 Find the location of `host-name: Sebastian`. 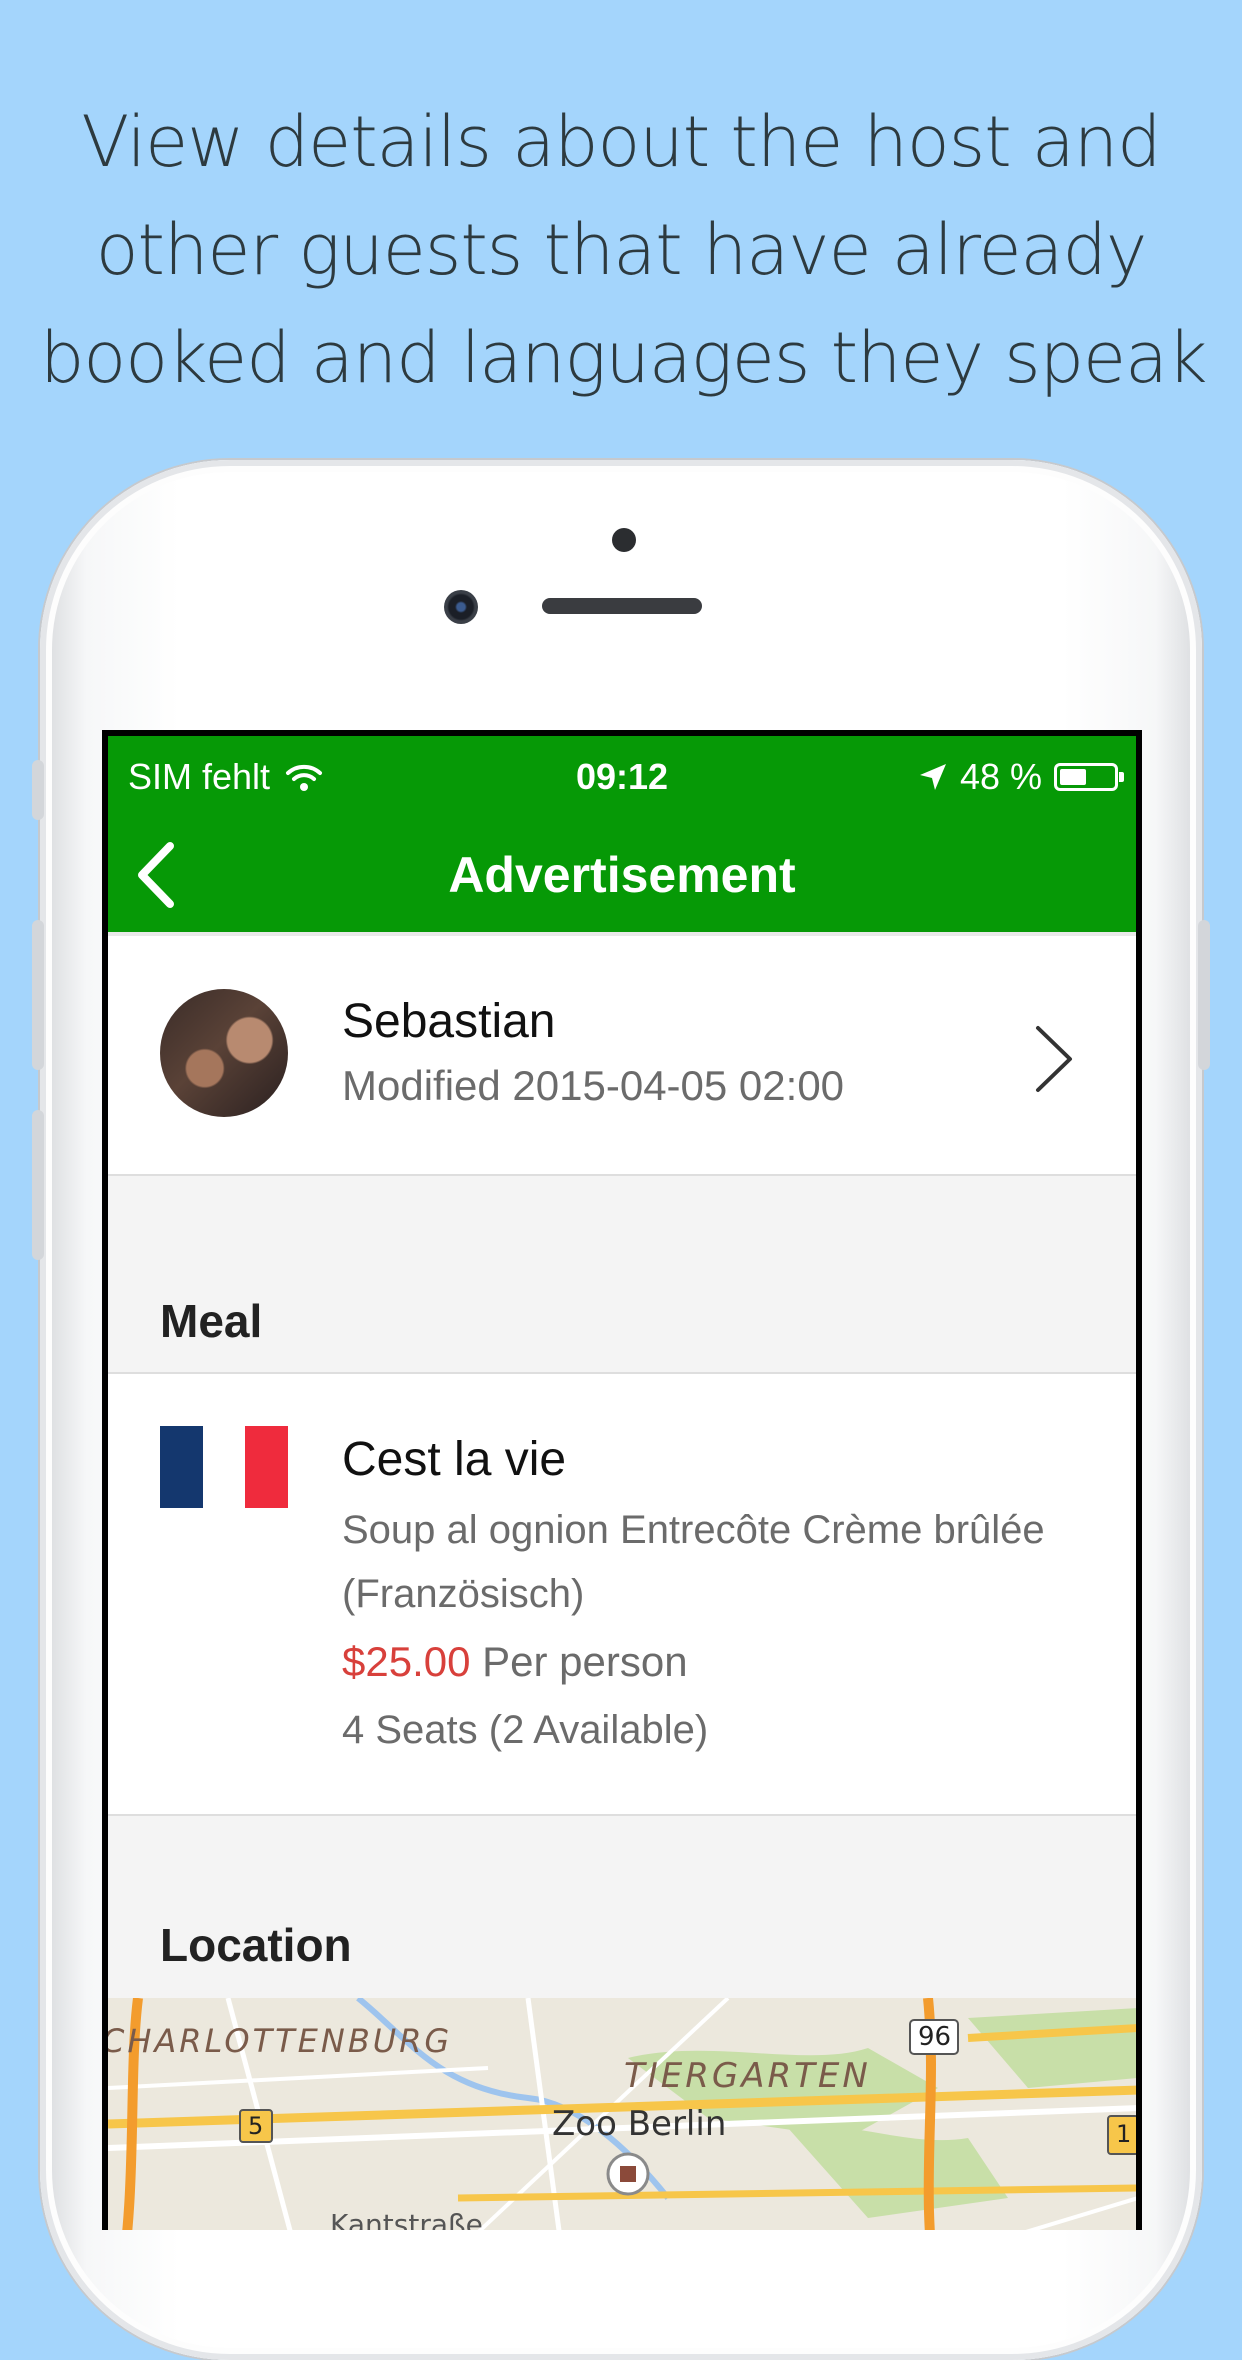

host-name: Sebastian is located at coordinates (449, 1021).